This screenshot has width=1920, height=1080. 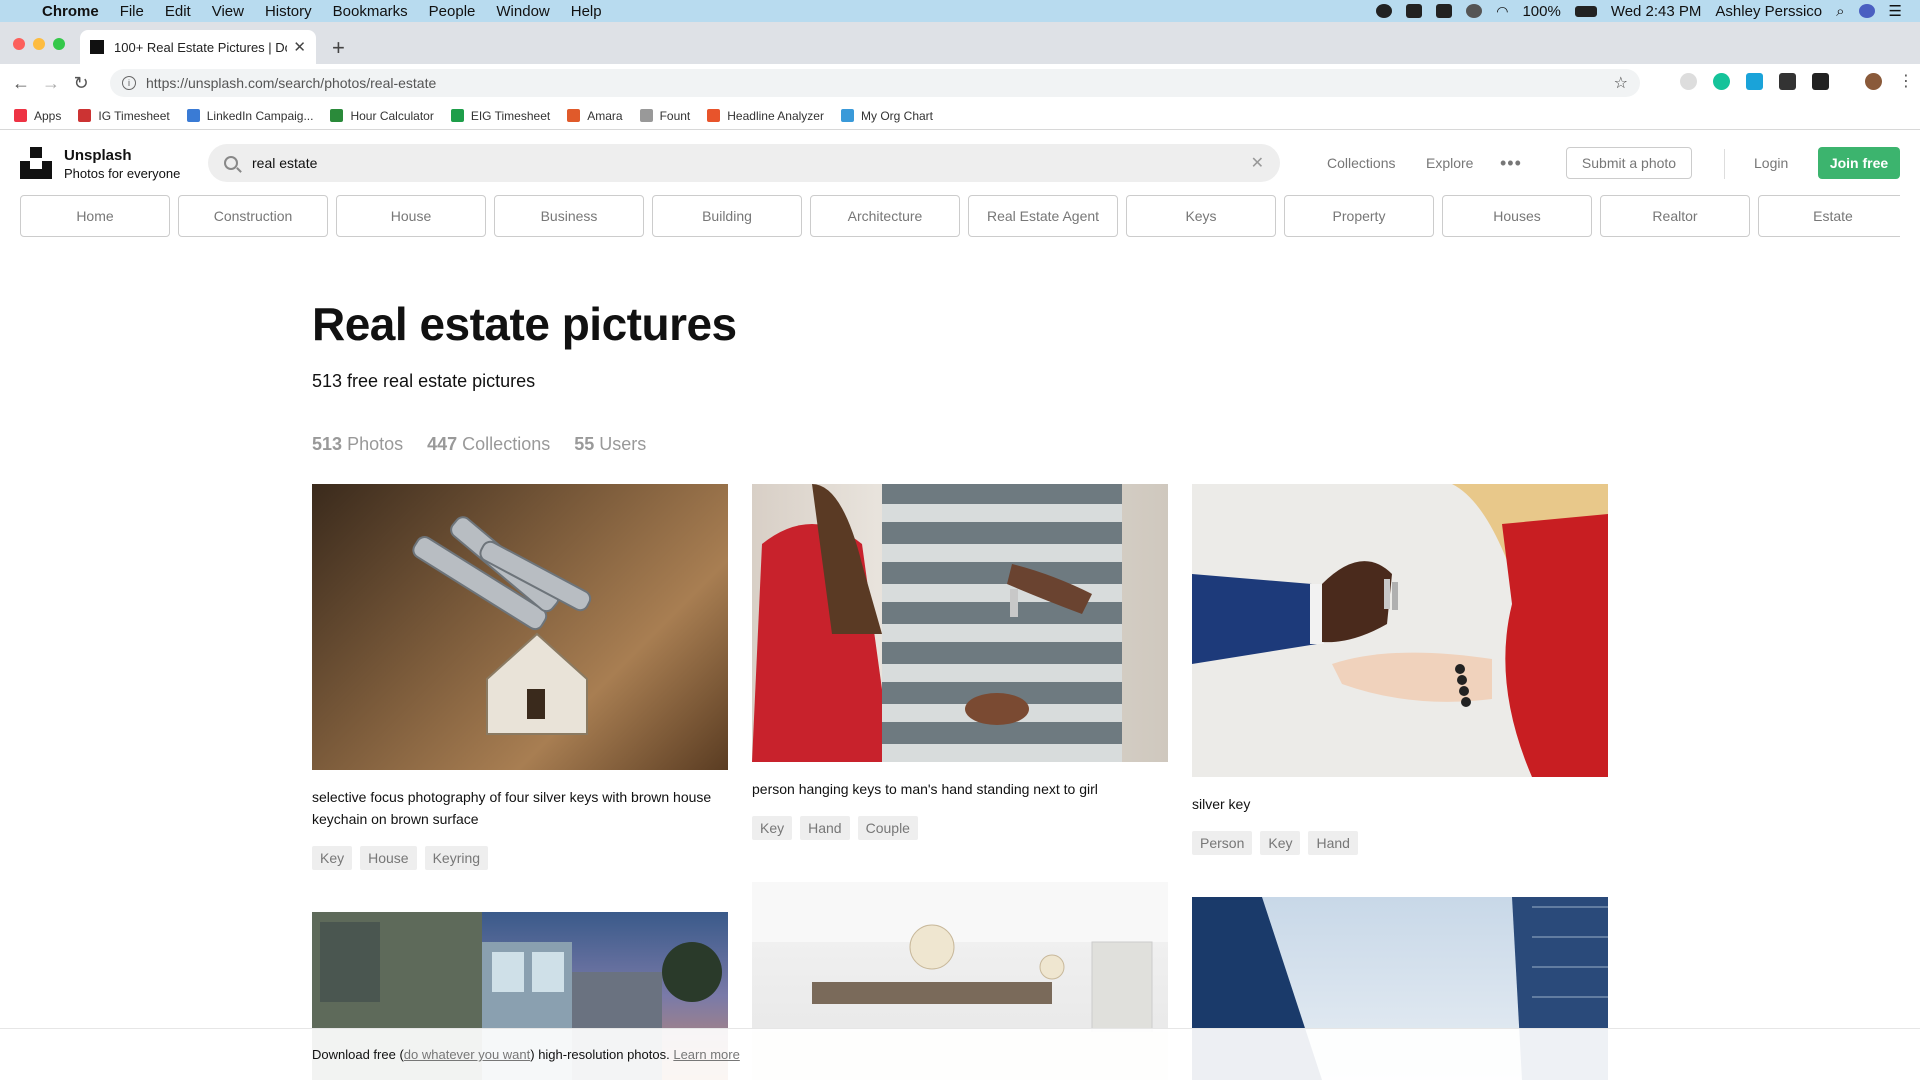 I want to click on wifi-icon: ◠, so click(x=1502, y=11).